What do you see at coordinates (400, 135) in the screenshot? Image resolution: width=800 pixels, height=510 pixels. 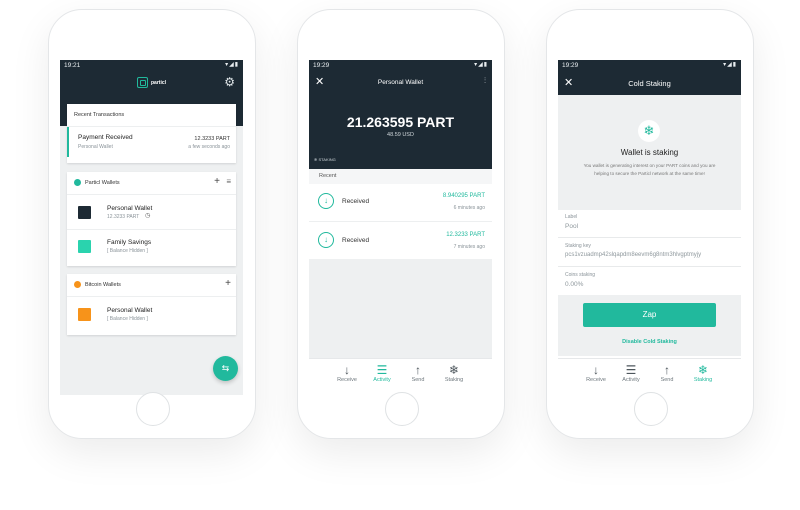 I see `wallet-usd: 48.59 USD` at bounding box center [400, 135].